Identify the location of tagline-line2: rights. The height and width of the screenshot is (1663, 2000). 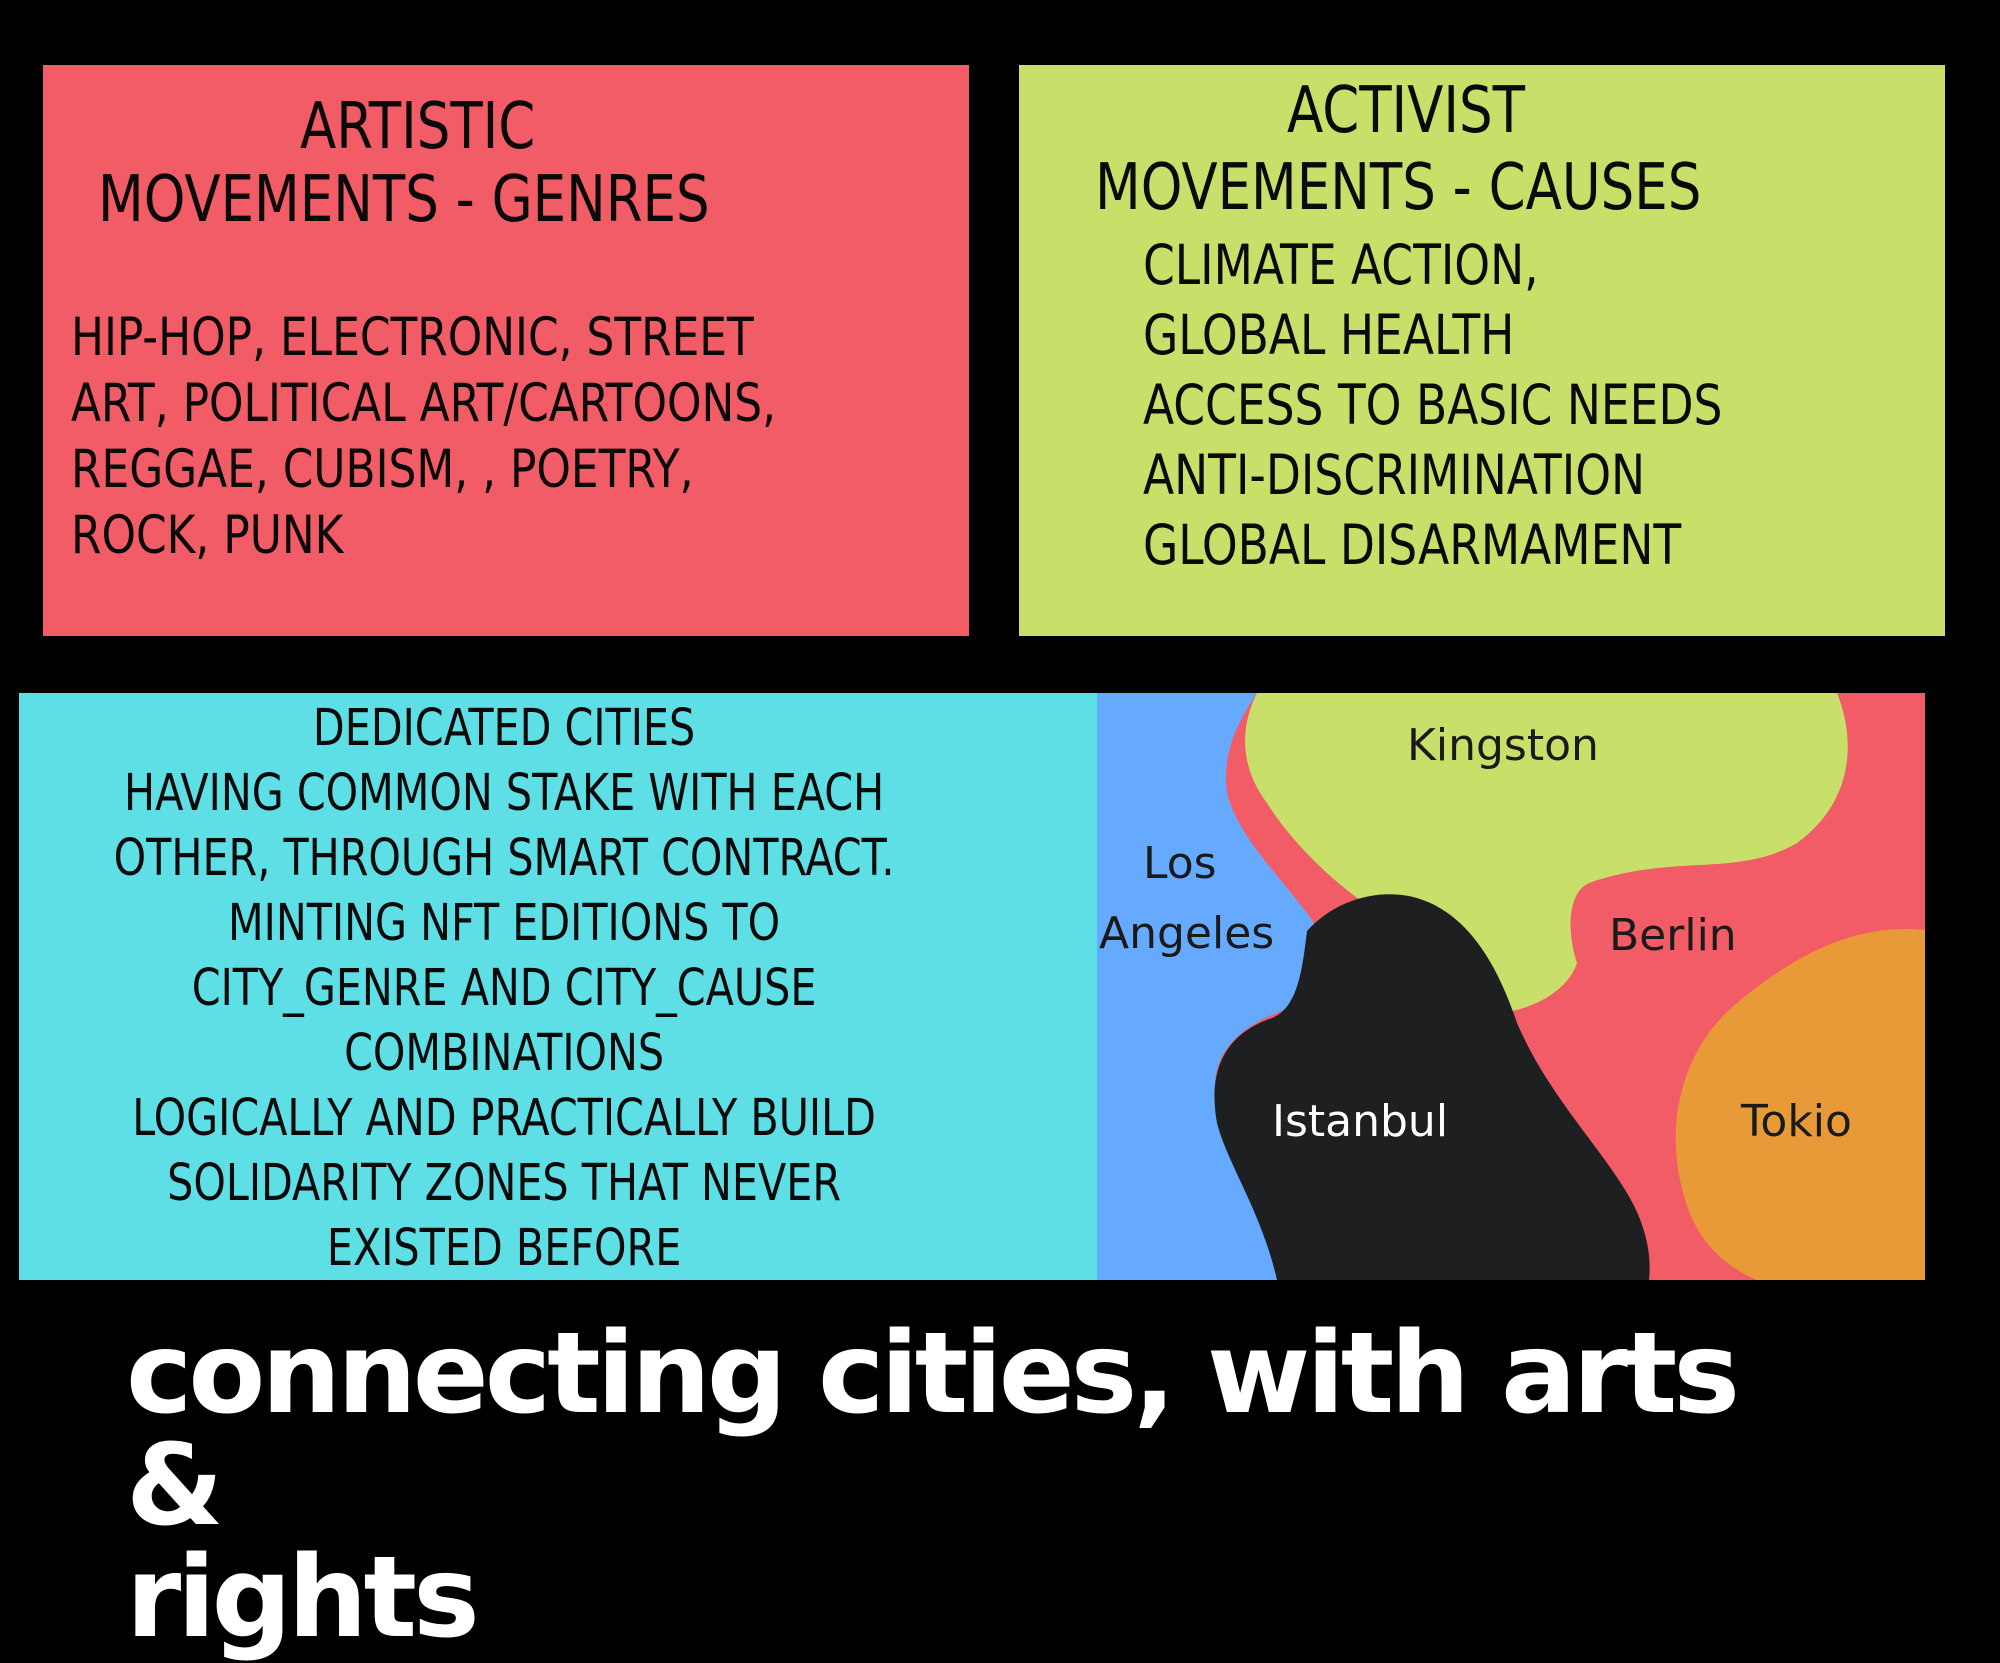
(303, 1598).